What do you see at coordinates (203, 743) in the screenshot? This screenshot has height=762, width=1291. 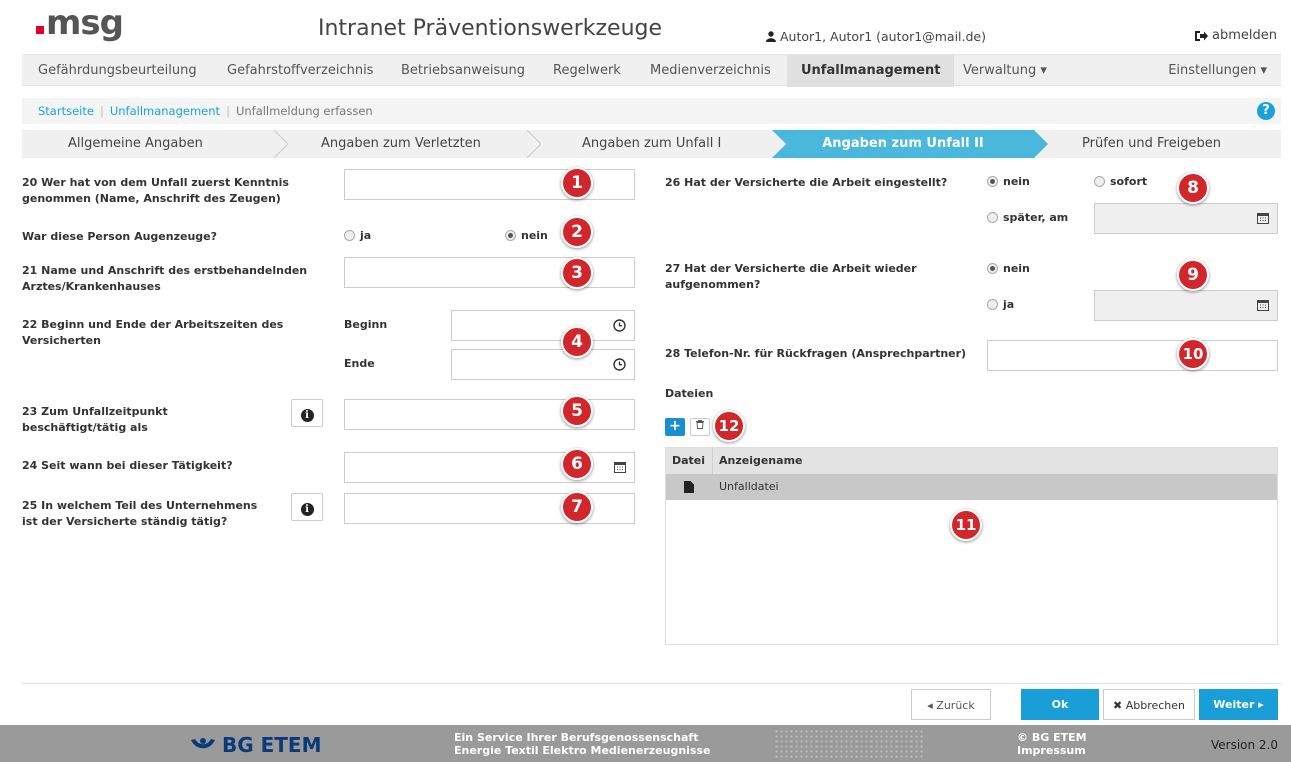 I see `bg-etem-mark-icon` at bounding box center [203, 743].